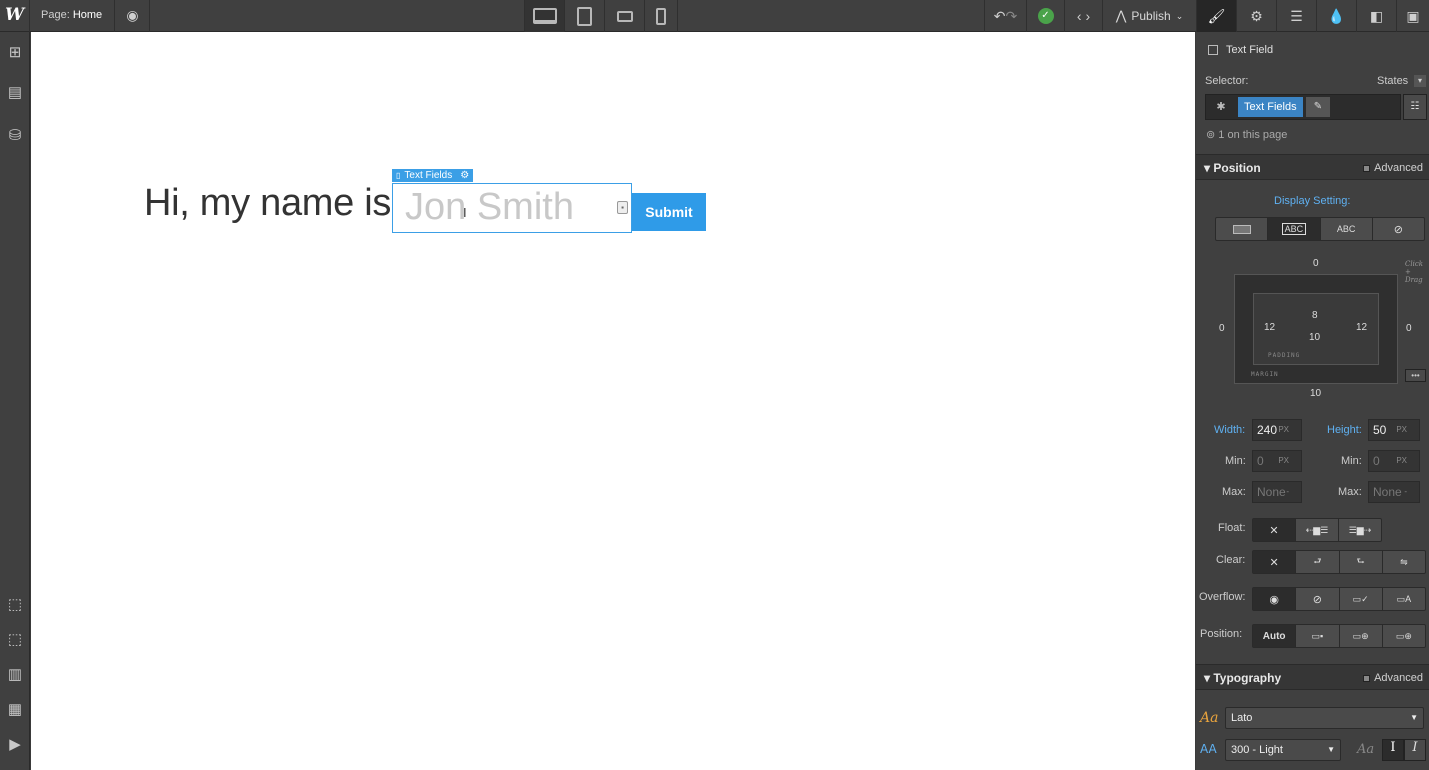  I want to click on edit-pencil-icon: ✎, so click(1318, 107).